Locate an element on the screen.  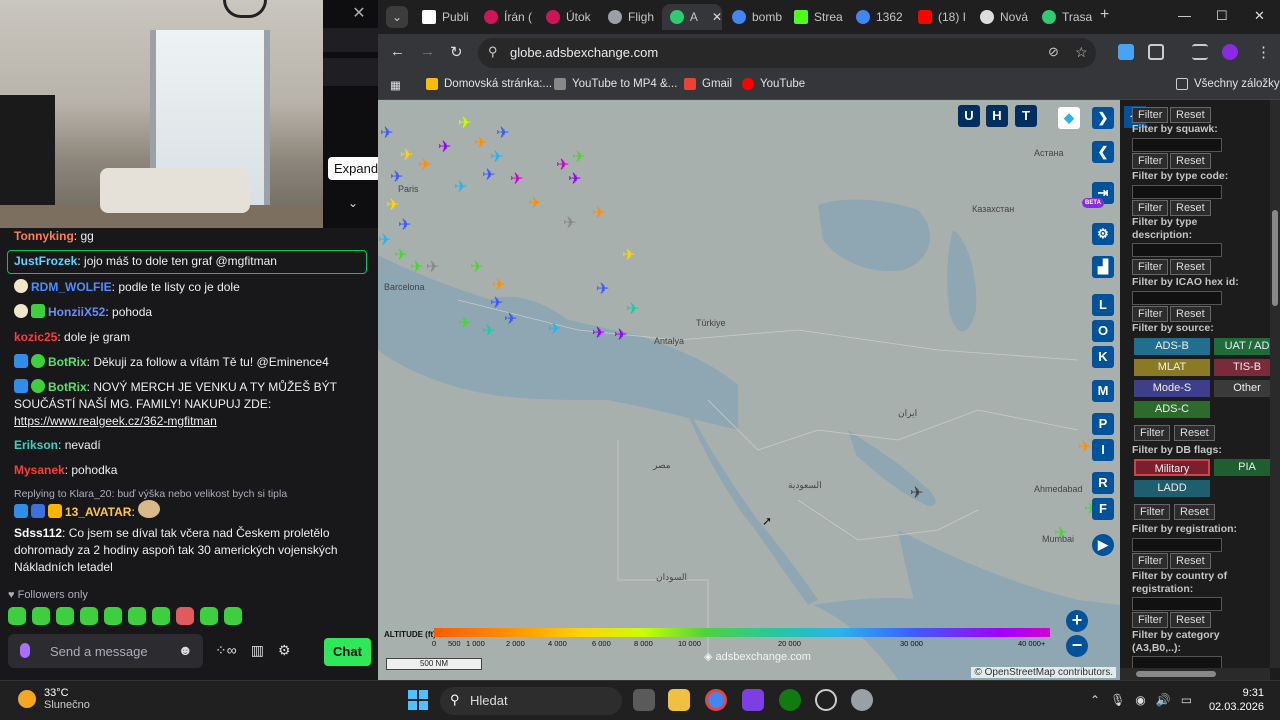
zoom-out-button: − is located at coordinates (1077, 646).